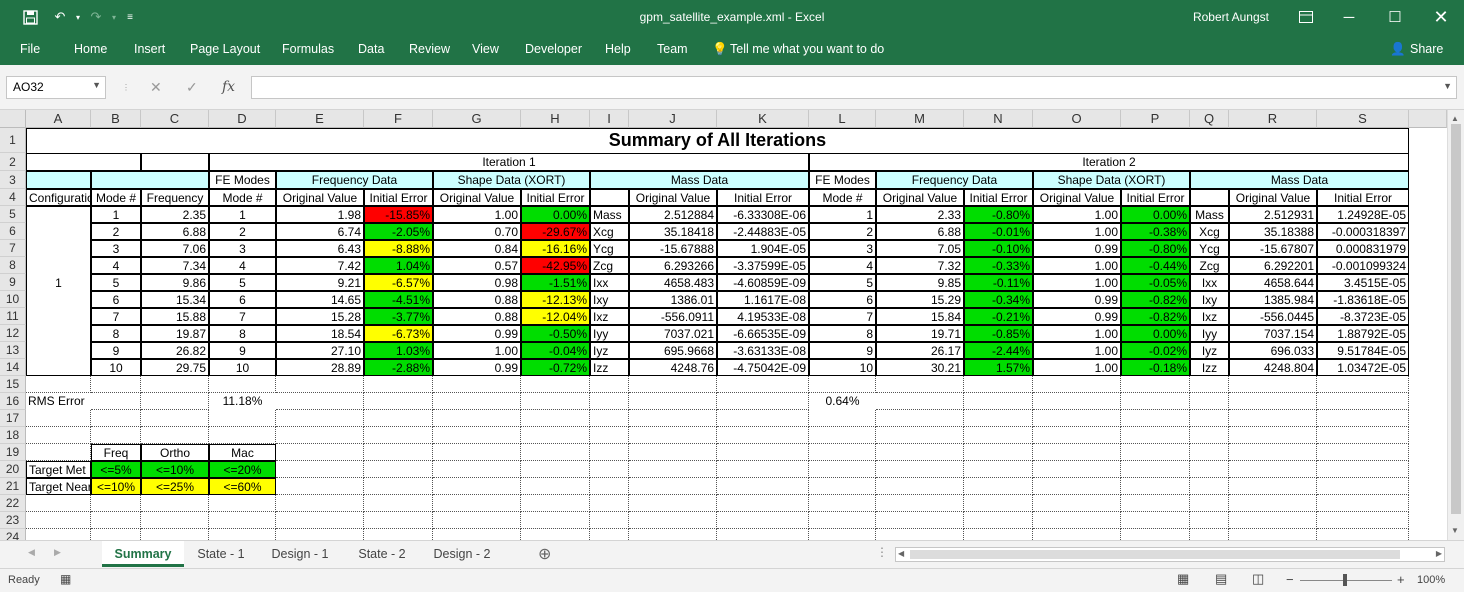  Describe the element at coordinates (228, 87) in the screenshot. I see `insert-function-icon: fx` at that location.